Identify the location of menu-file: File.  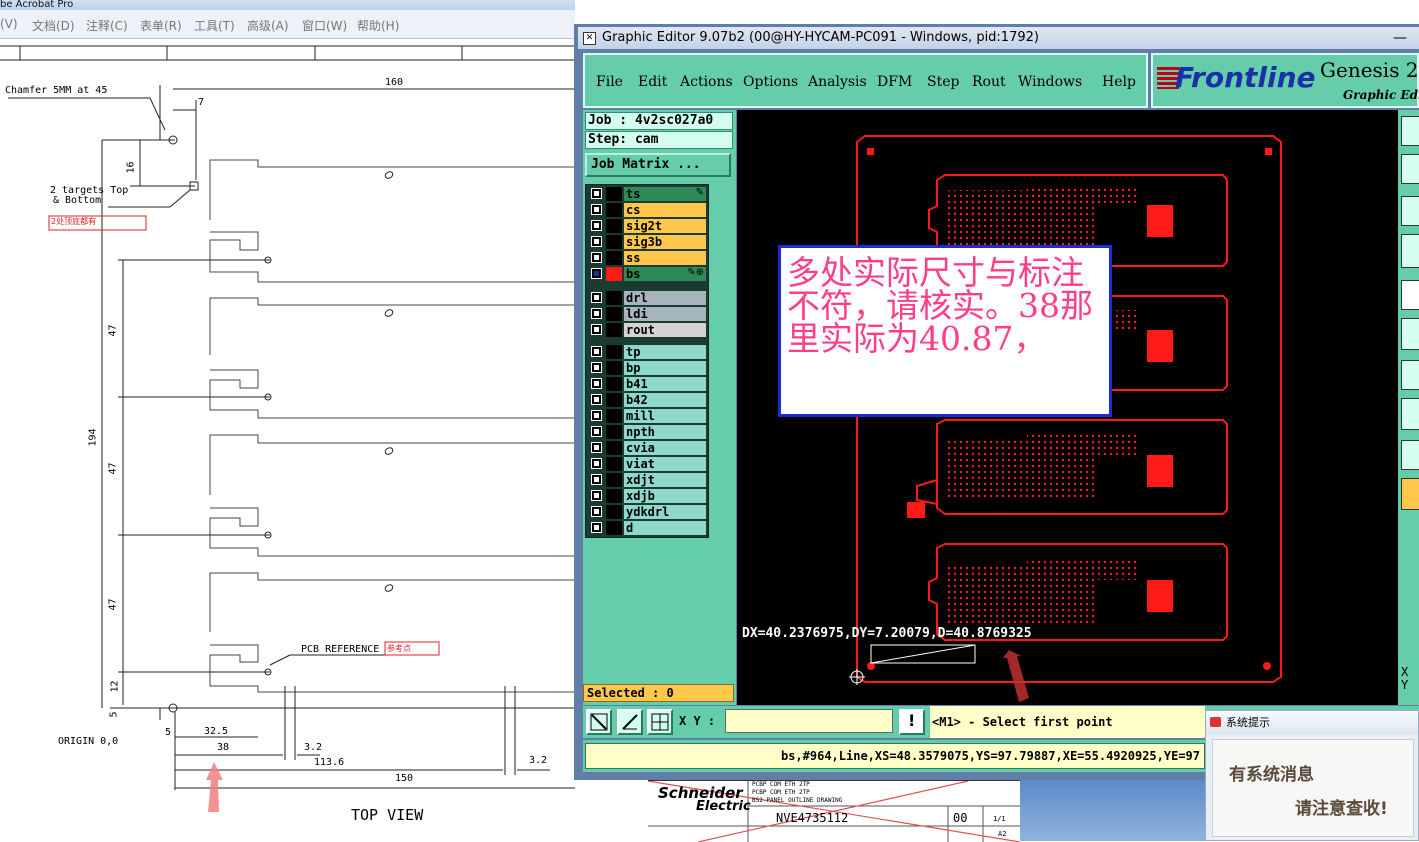
(609, 82).